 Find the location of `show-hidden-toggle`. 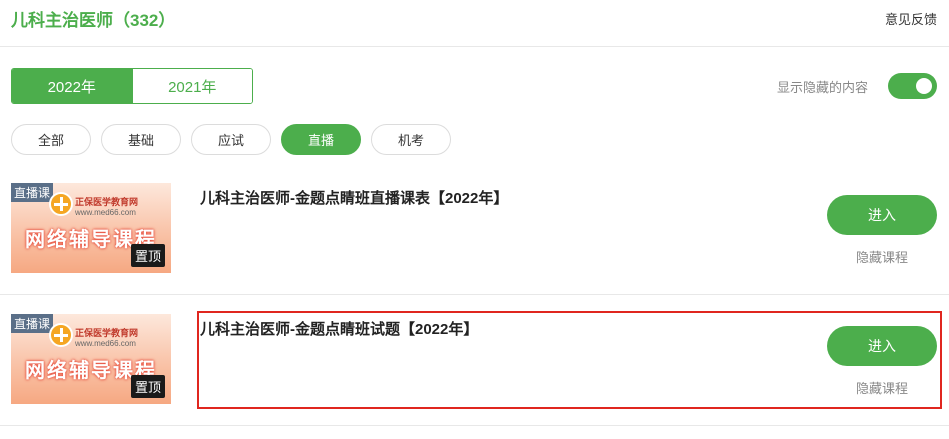

show-hidden-toggle is located at coordinates (912, 86).